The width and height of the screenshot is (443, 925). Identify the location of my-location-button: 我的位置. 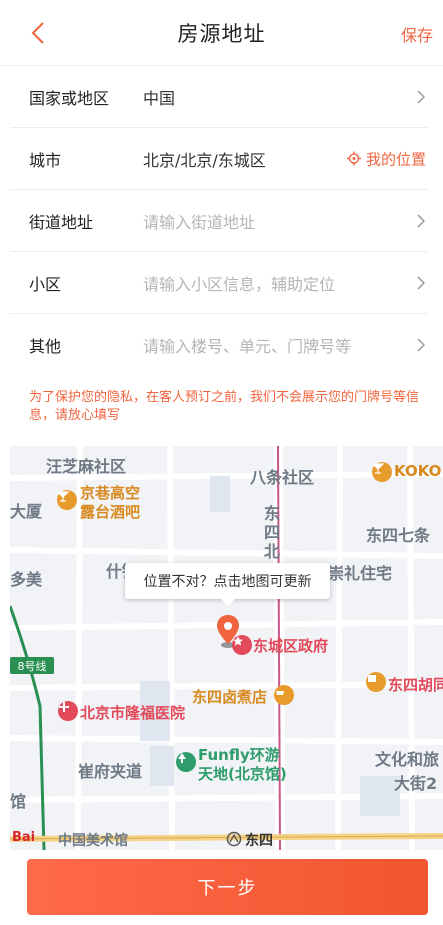
(386, 158).